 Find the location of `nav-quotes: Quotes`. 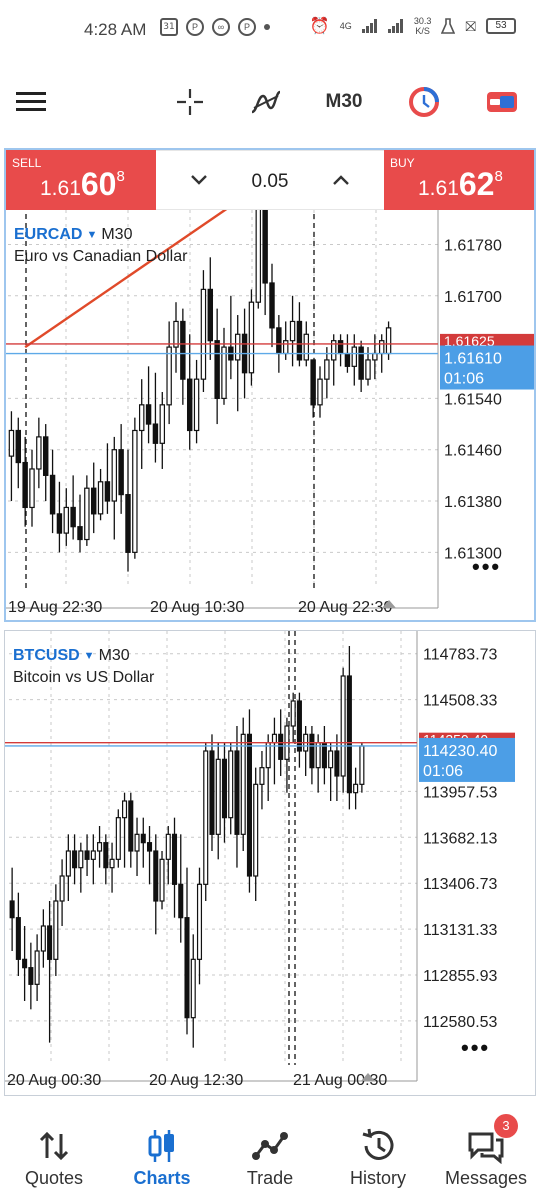

nav-quotes: Quotes is located at coordinates (54, 1154).